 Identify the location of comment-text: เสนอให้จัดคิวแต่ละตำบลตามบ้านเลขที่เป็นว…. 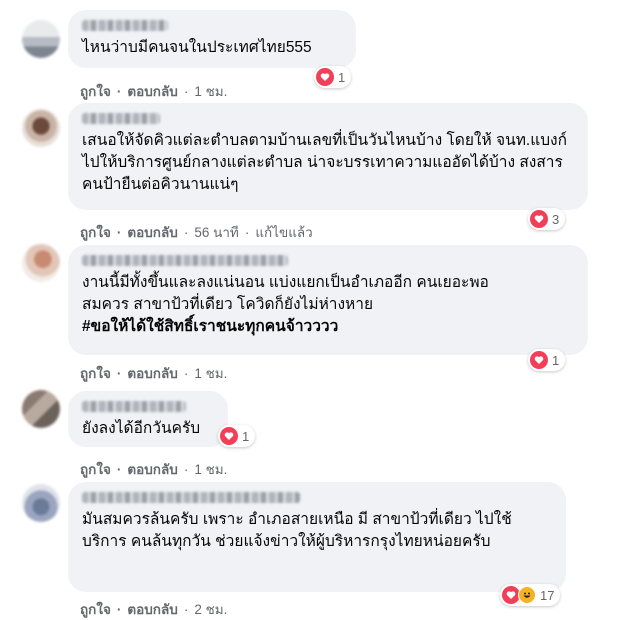
(324, 162).